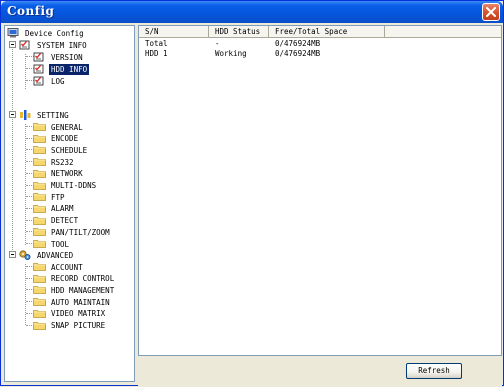  I want to click on tree-label: DETECT, so click(65, 221).